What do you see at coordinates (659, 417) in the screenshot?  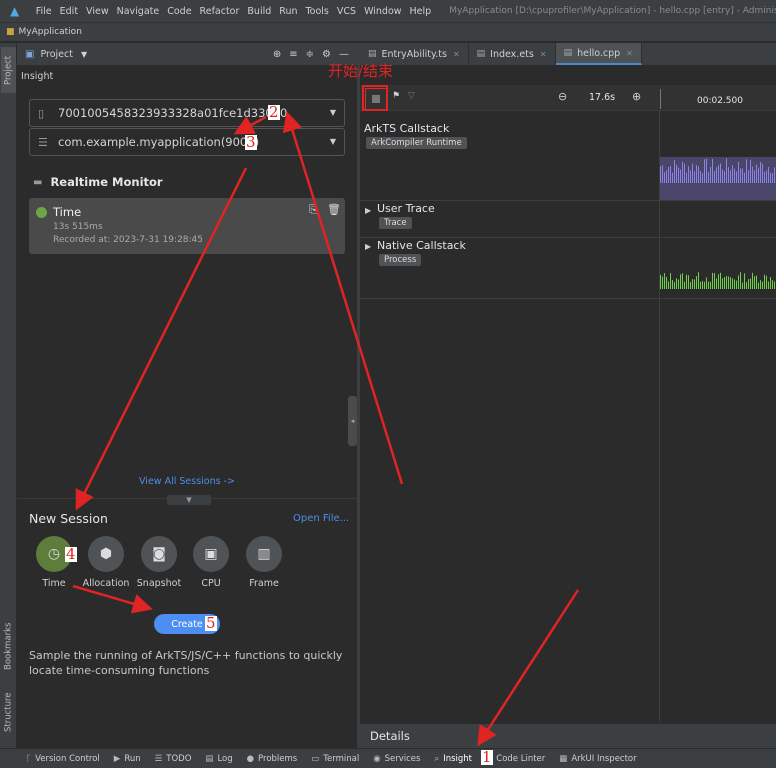 I see `track-divider` at bounding box center [659, 417].